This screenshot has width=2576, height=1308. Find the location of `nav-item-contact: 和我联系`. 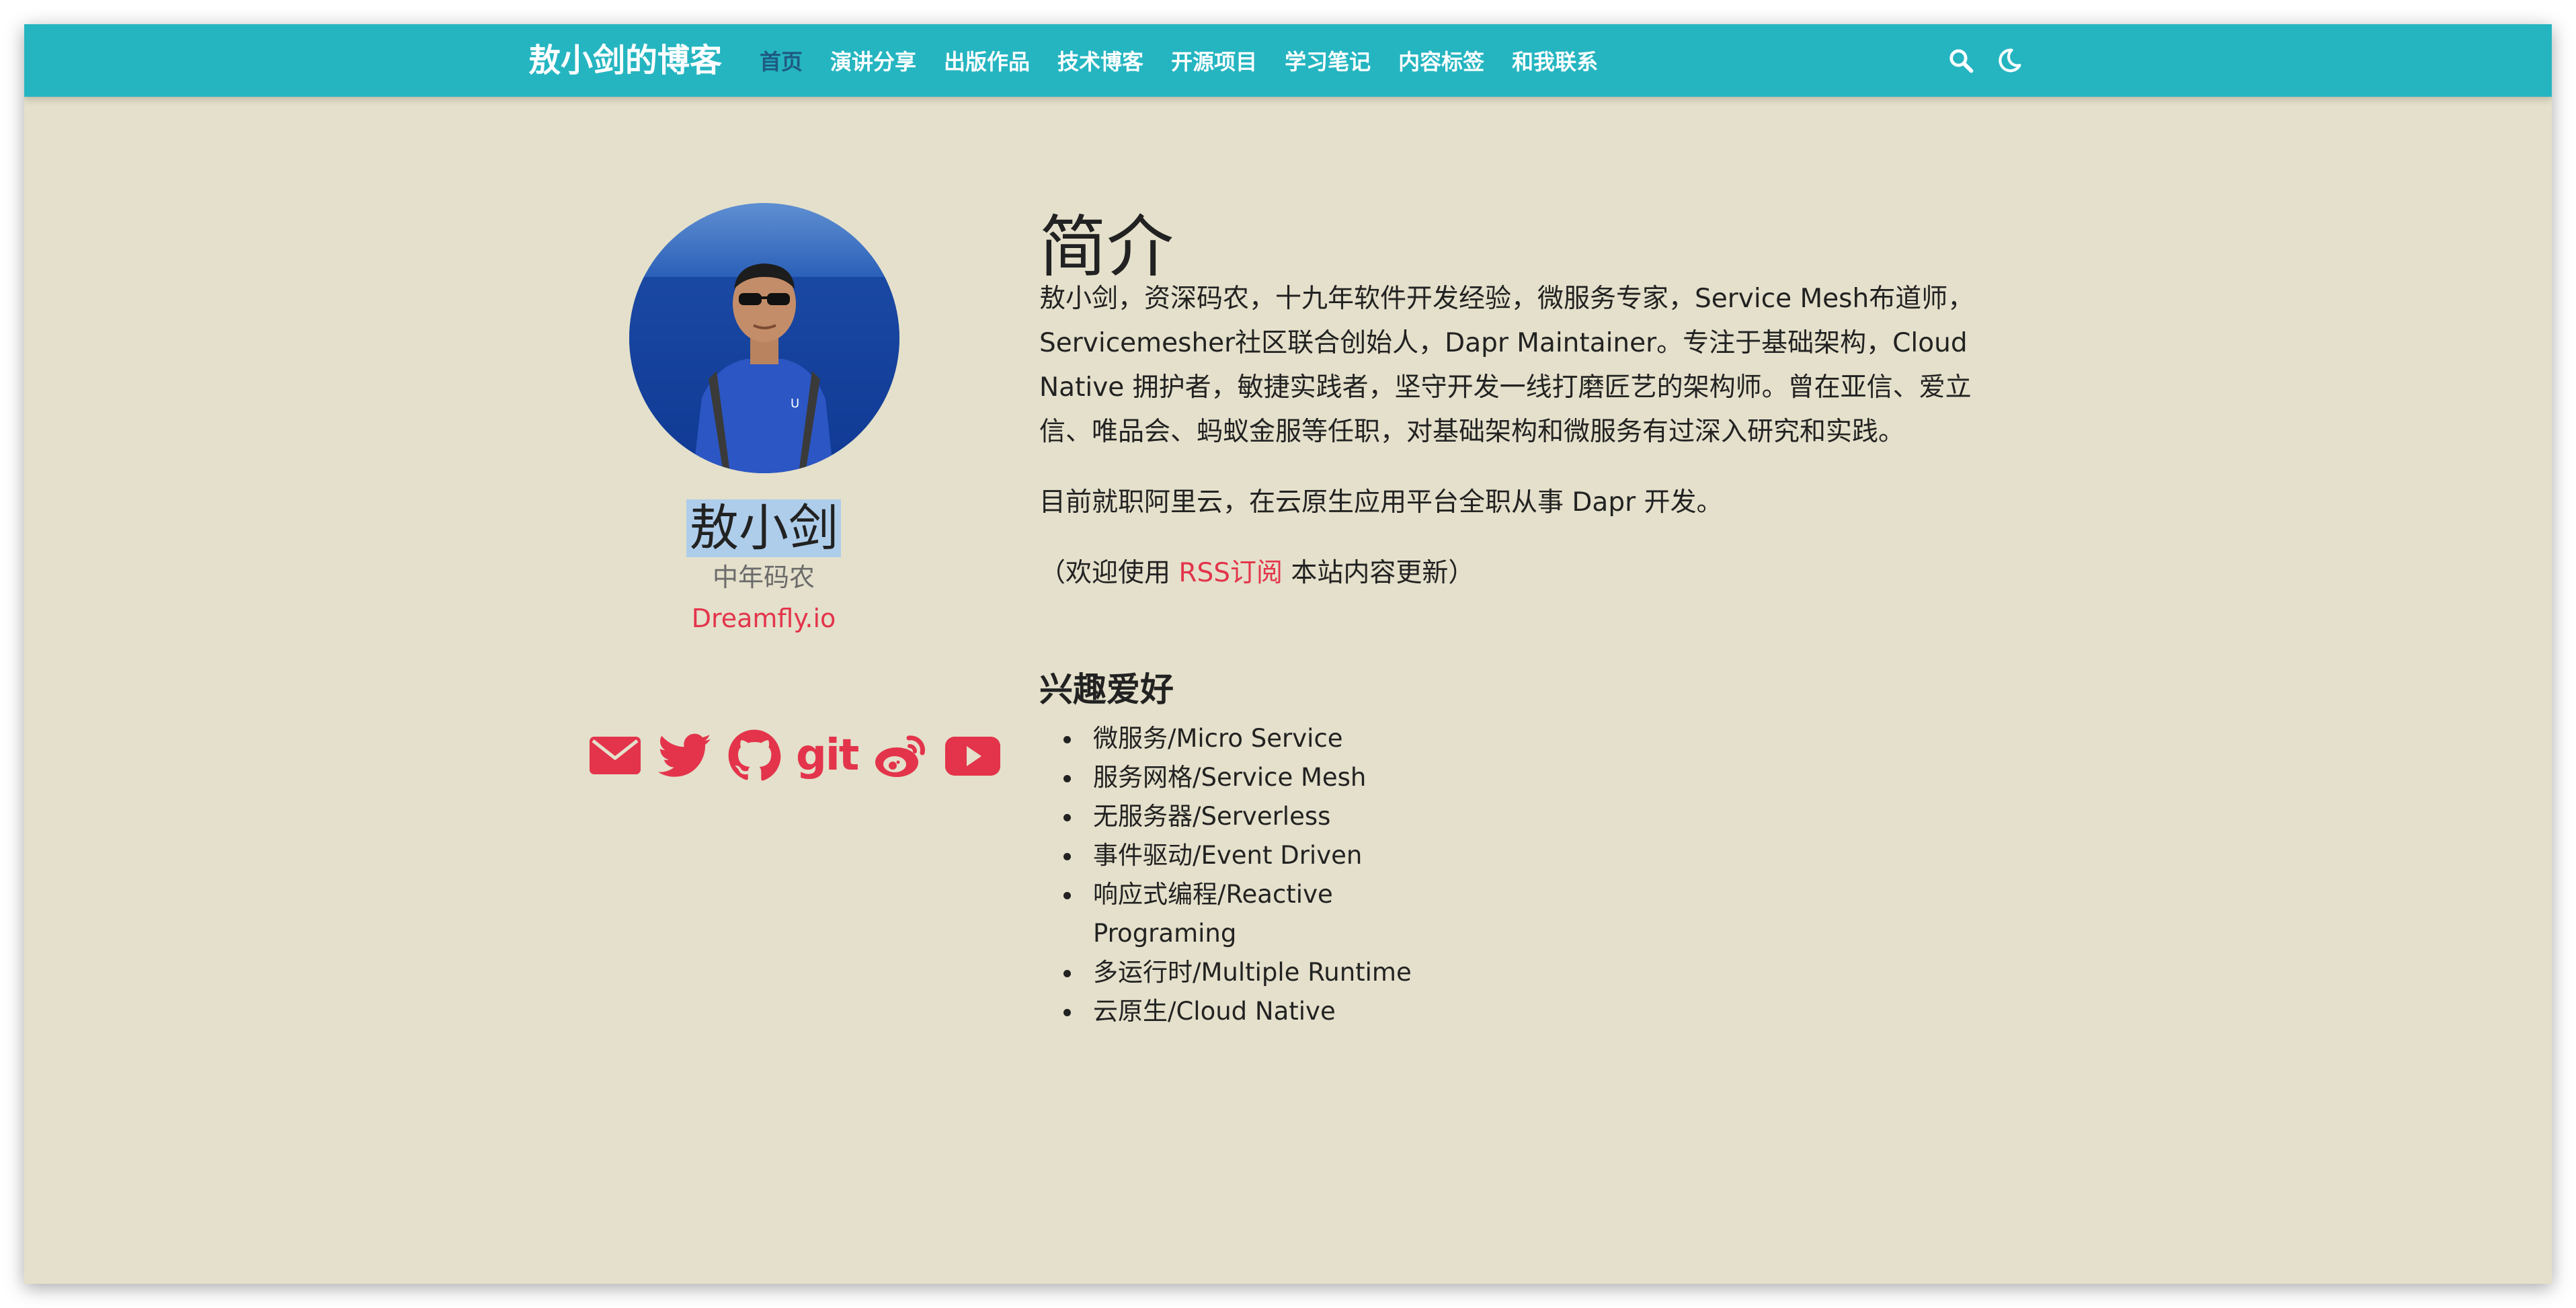

nav-item-contact: 和我联系 is located at coordinates (1555, 60).